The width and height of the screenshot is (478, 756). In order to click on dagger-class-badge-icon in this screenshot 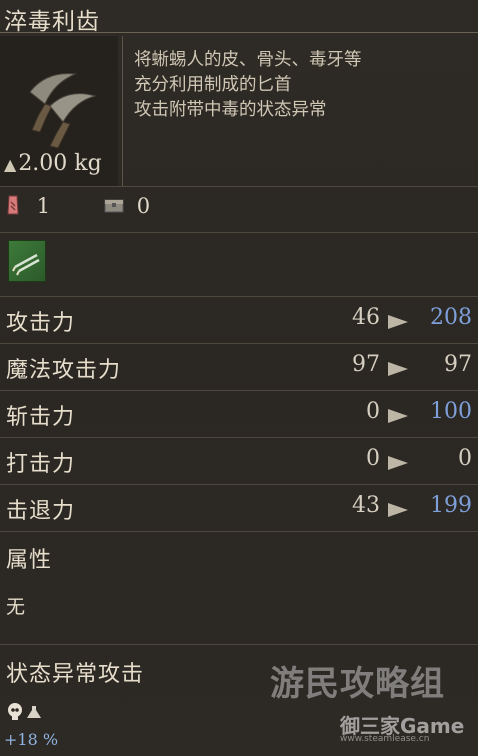, I will do `click(27, 261)`.